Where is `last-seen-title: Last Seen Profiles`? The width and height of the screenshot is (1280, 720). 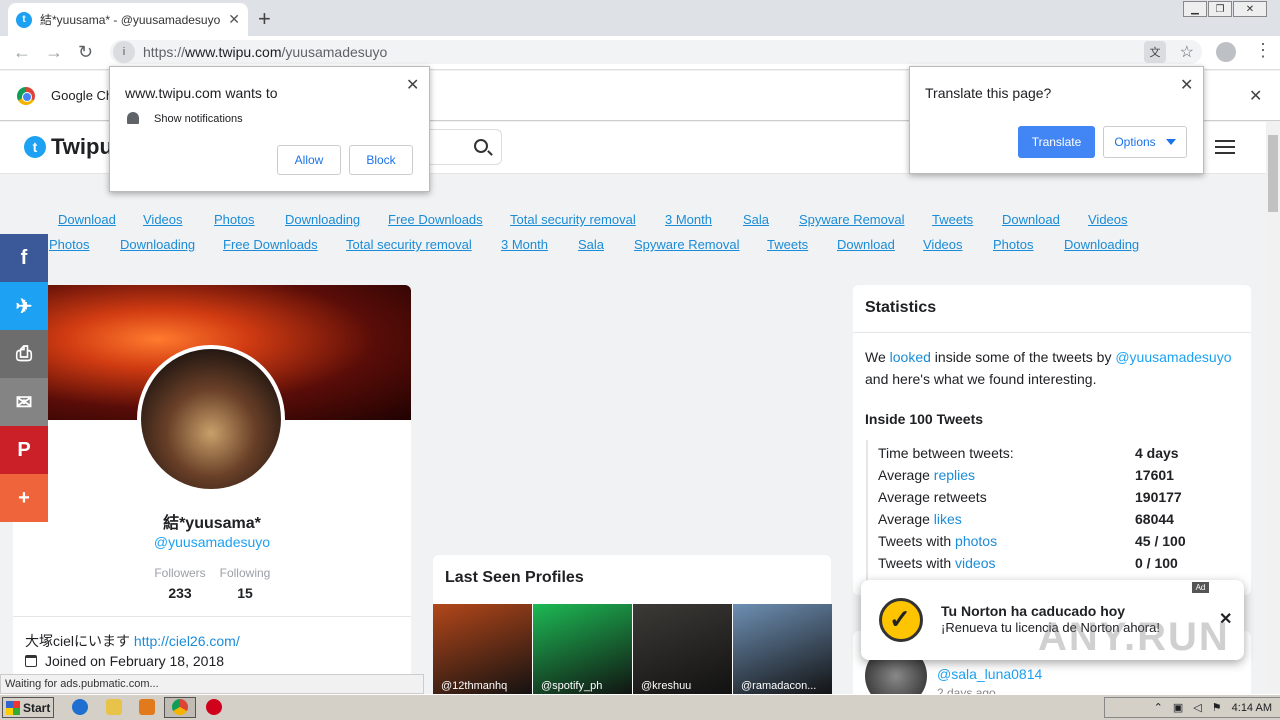 last-seen-title: Last Seen Profiles is located at coordinates (514, 577).